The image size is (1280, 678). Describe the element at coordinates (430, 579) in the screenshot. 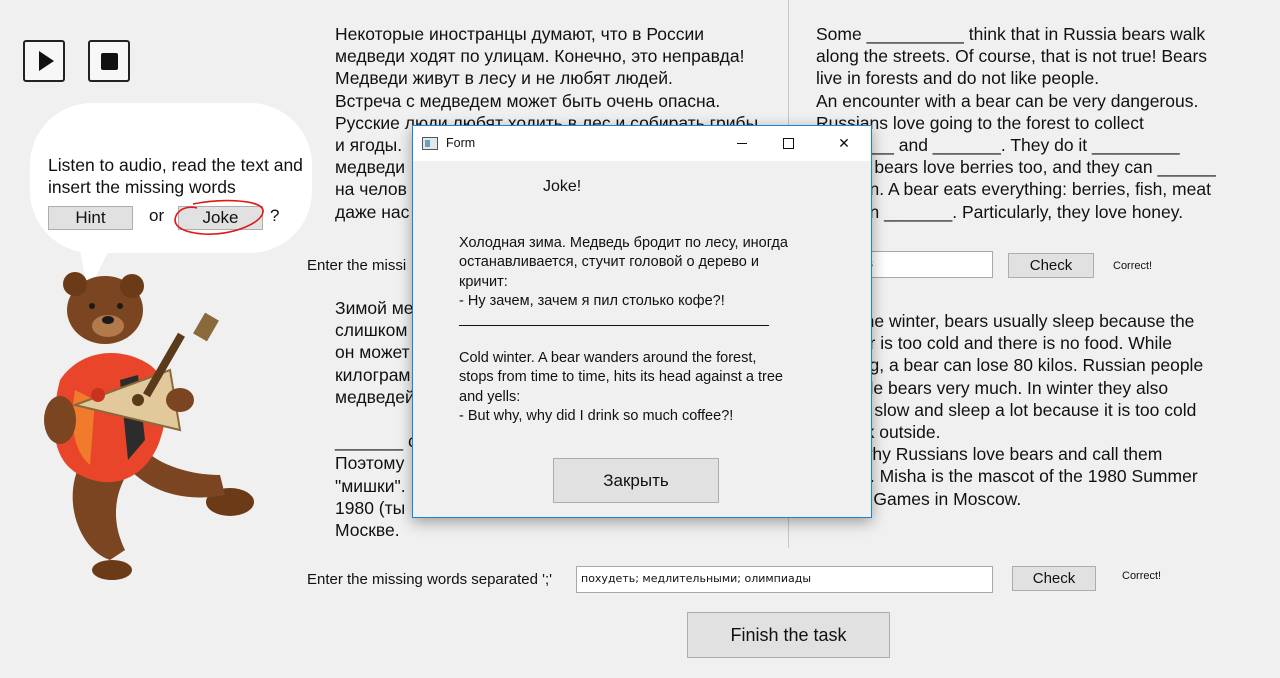

I see `missing-words-prompt-2: Enter the missing words separated ';'` at that location.